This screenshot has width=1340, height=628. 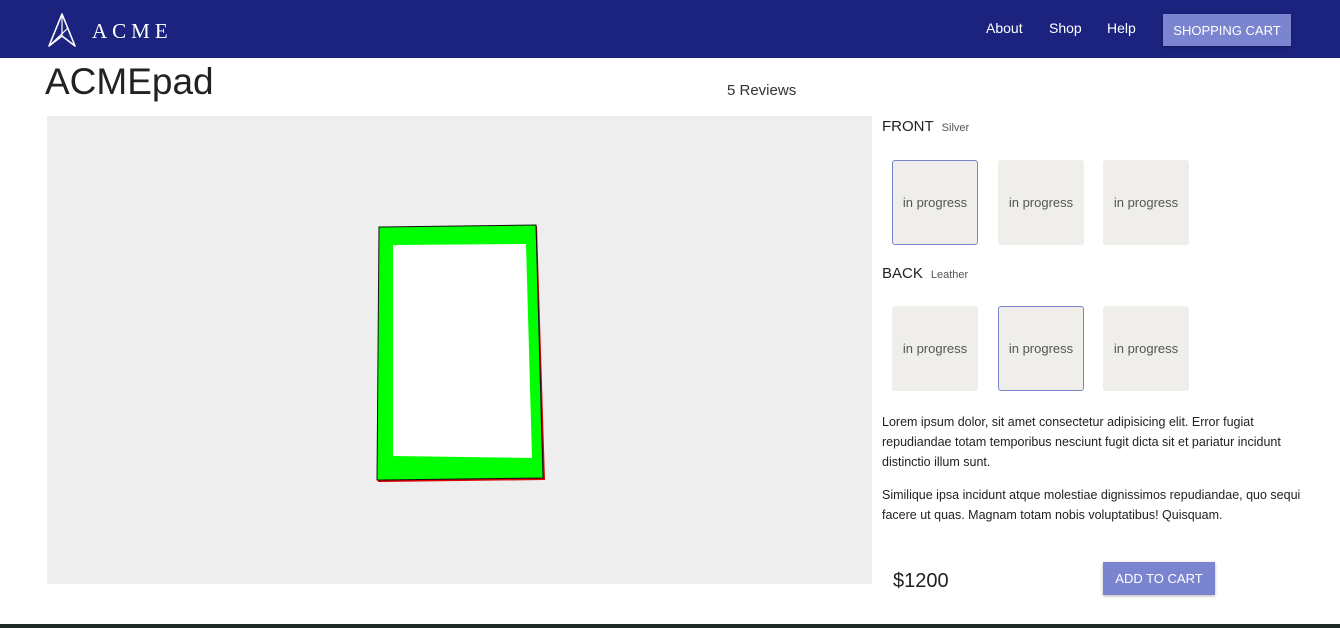 I want to click on back-label: BACK, so click(x=902, y=273).